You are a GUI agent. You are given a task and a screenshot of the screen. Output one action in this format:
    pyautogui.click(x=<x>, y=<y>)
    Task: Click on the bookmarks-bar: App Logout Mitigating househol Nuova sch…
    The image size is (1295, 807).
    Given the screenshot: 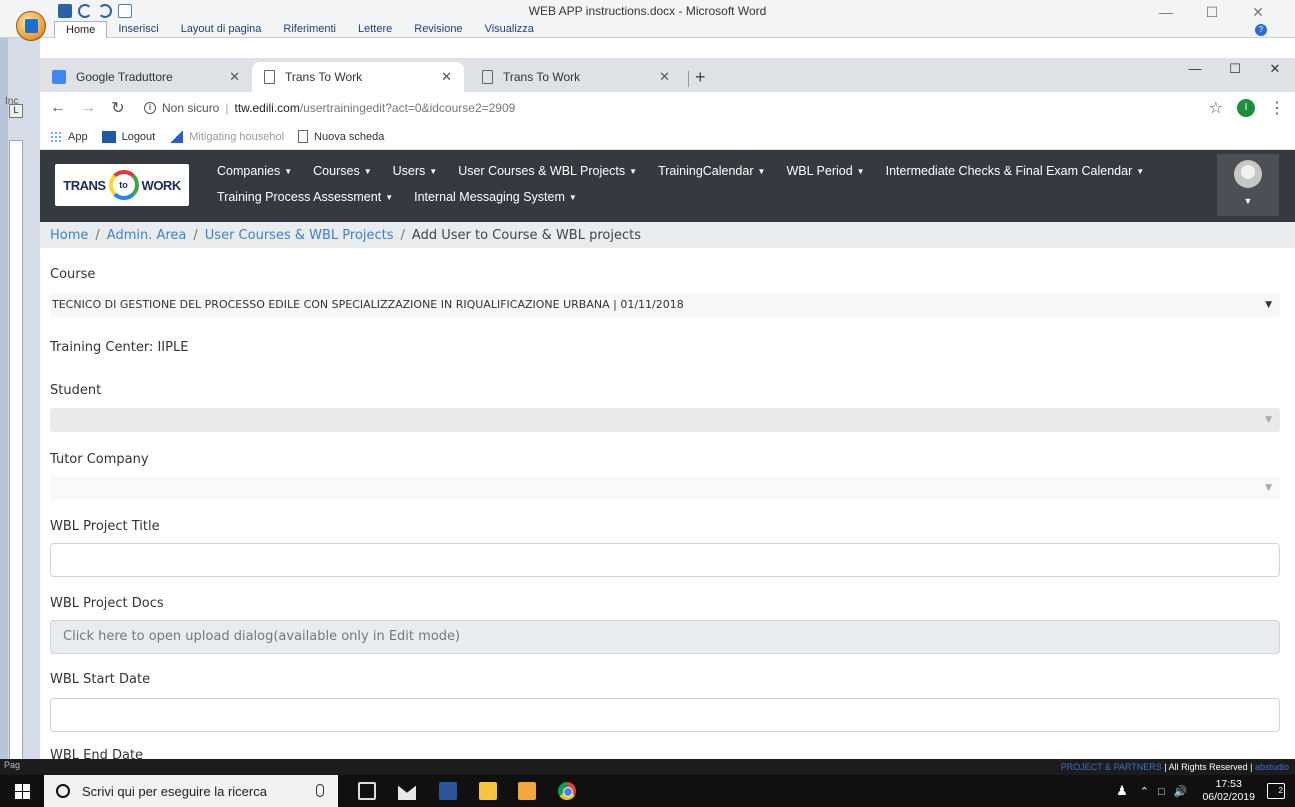 What is the action you would take?
    pyautogui.click(x=667, y=137)
    